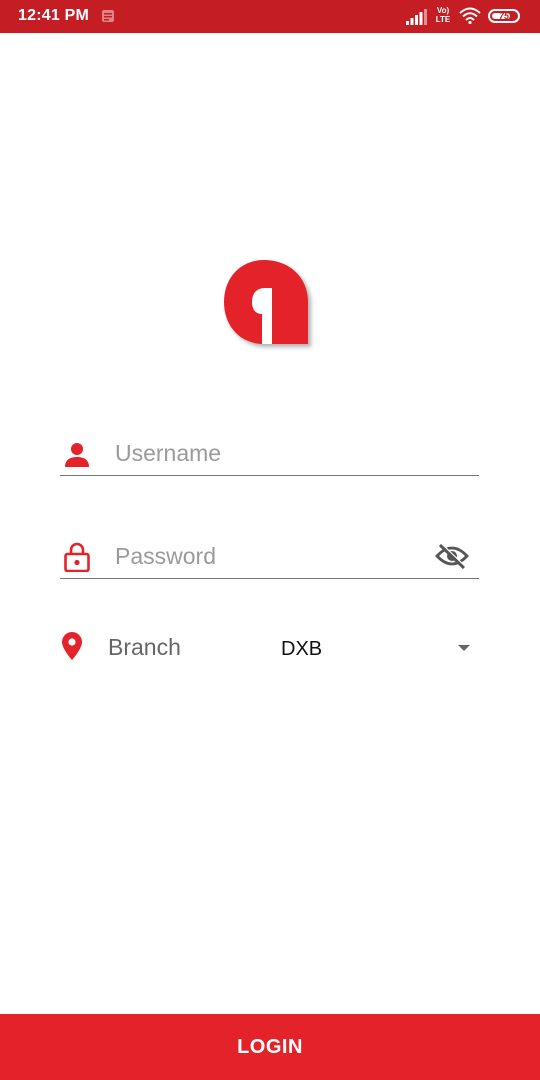 This screenshot has height=1080, width=540. What do you see at coordinates (443, 15) in the screenshot?
I see `network-type: Vo) LTE` at bounding box center [443, 15].